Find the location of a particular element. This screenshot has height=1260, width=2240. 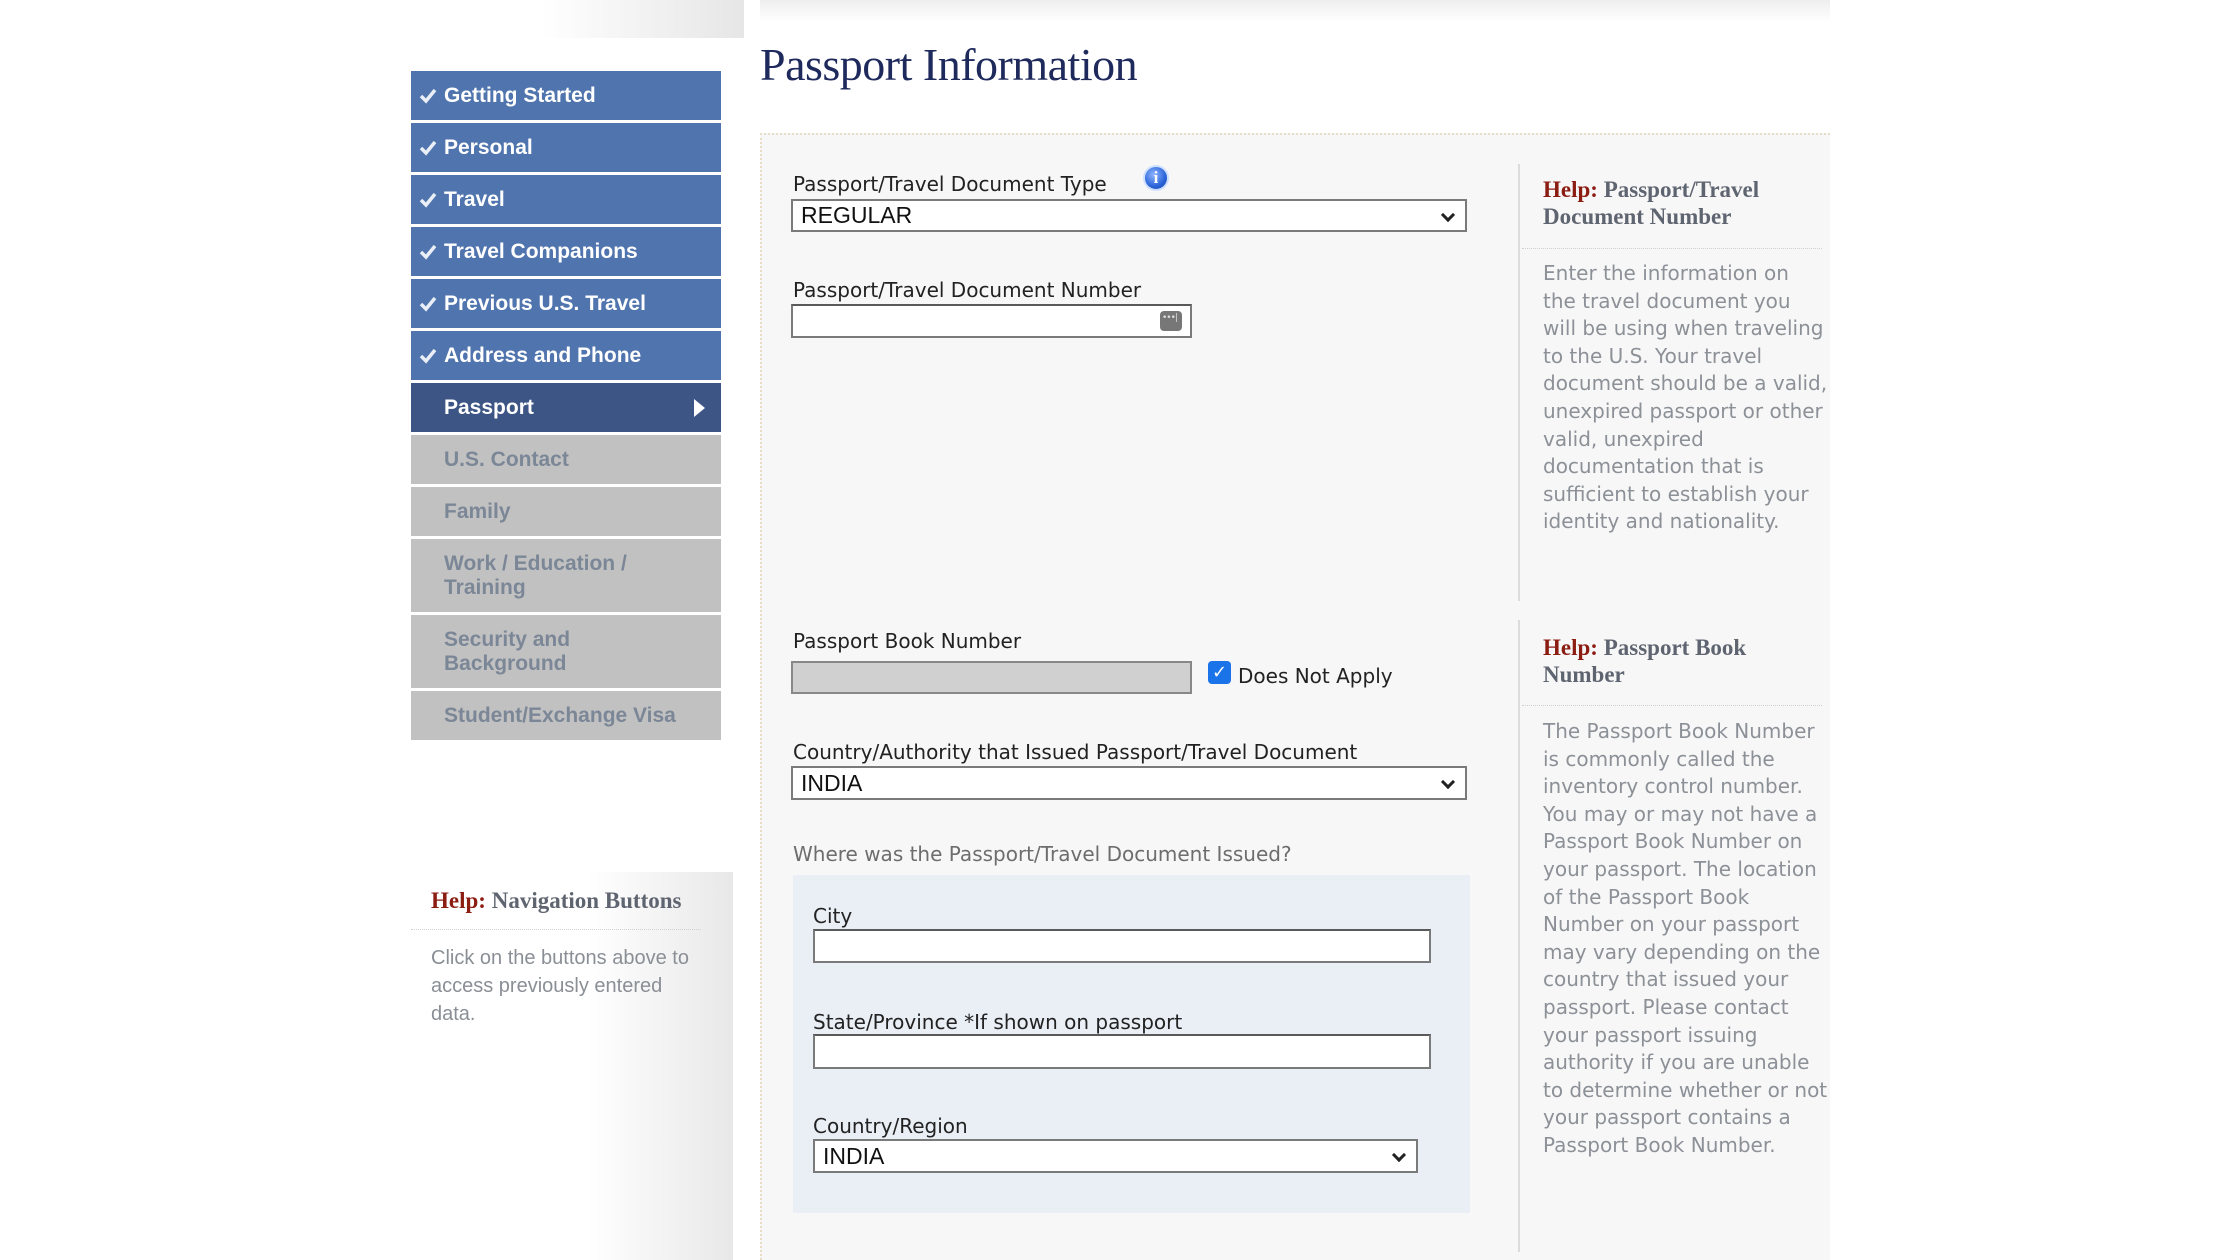

nav-item-label: Getting Started is located at coordinates (520, 95).